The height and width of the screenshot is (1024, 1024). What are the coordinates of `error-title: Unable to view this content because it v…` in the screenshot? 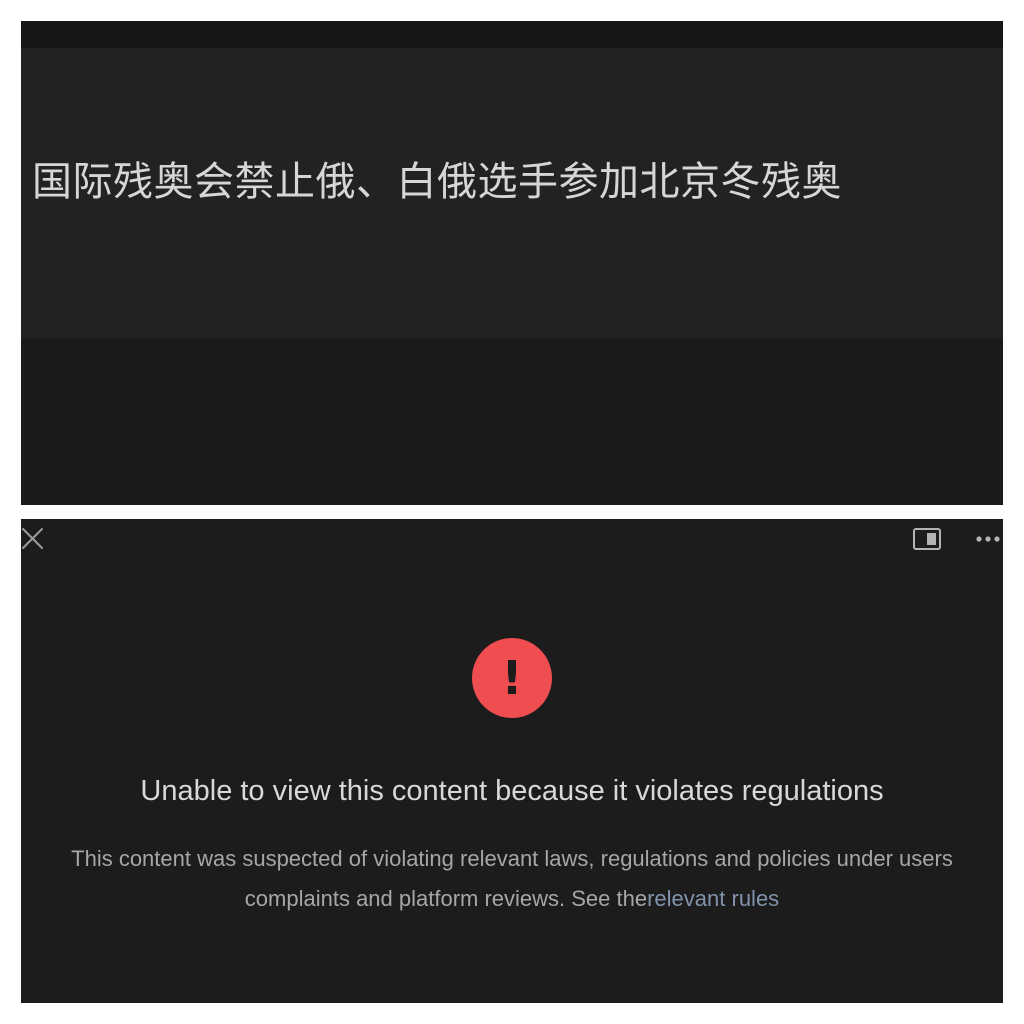 It's located at (512, 791).